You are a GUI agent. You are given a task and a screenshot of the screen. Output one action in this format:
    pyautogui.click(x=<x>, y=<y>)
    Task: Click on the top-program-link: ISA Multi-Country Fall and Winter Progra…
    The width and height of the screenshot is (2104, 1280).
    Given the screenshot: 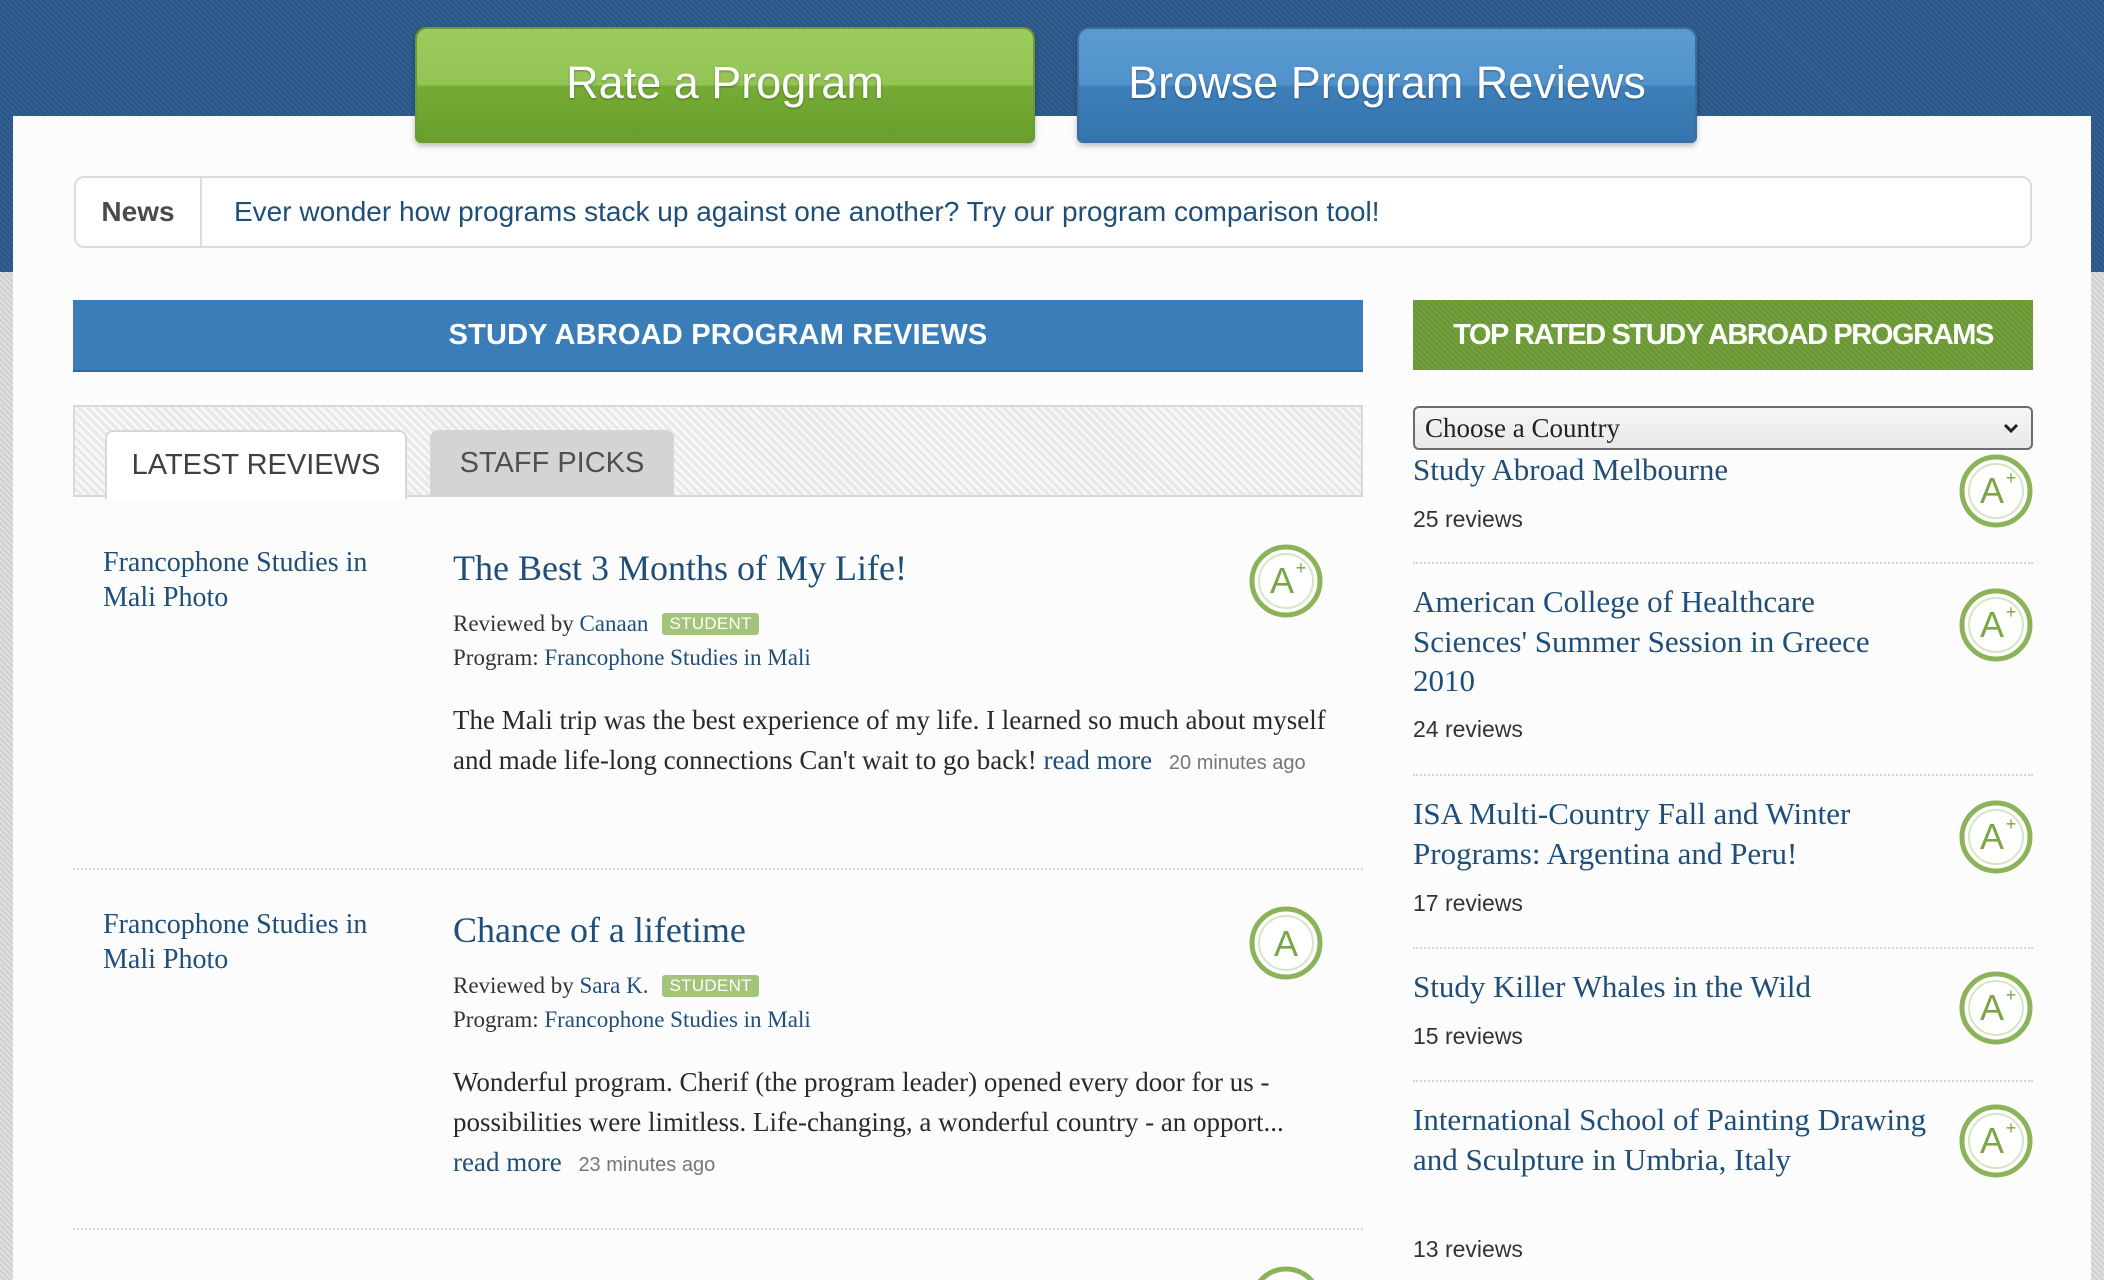 What is the action you would take?
    pyautogui.click(x=1673, y=833)
    